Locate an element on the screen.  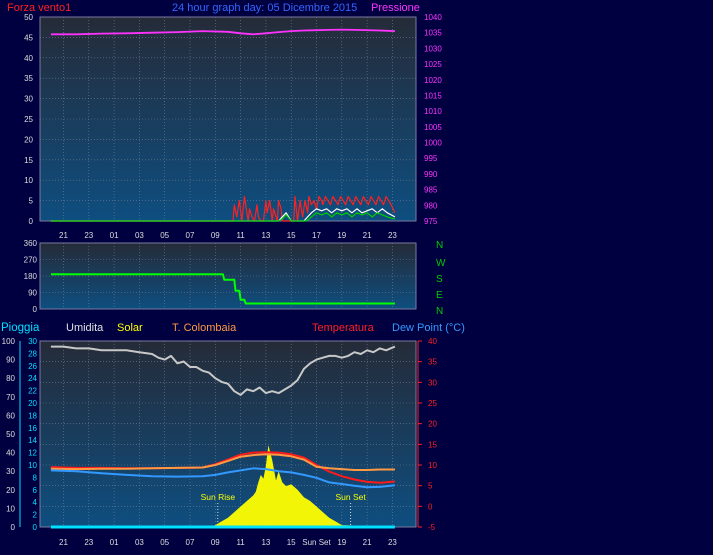
right-tick-label: 1035 is located at coordinates (433, 33).